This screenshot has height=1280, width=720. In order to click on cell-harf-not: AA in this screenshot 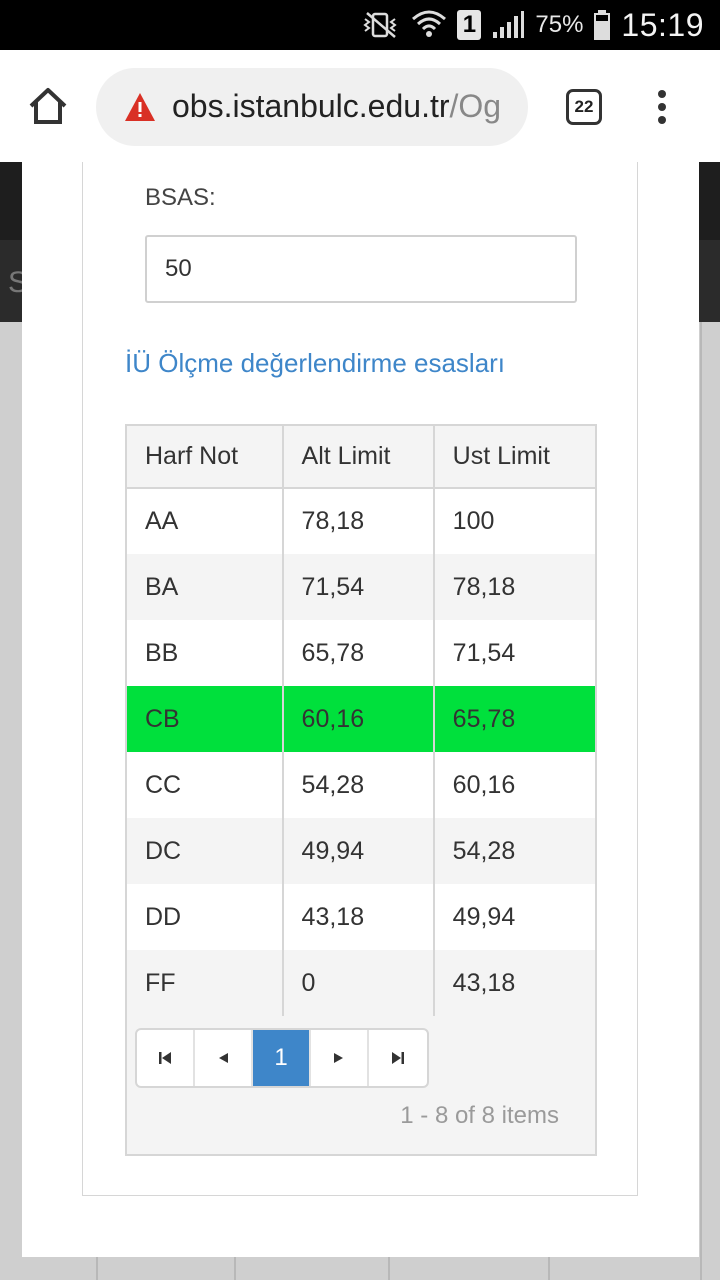, I will do `click(205, 521)`.